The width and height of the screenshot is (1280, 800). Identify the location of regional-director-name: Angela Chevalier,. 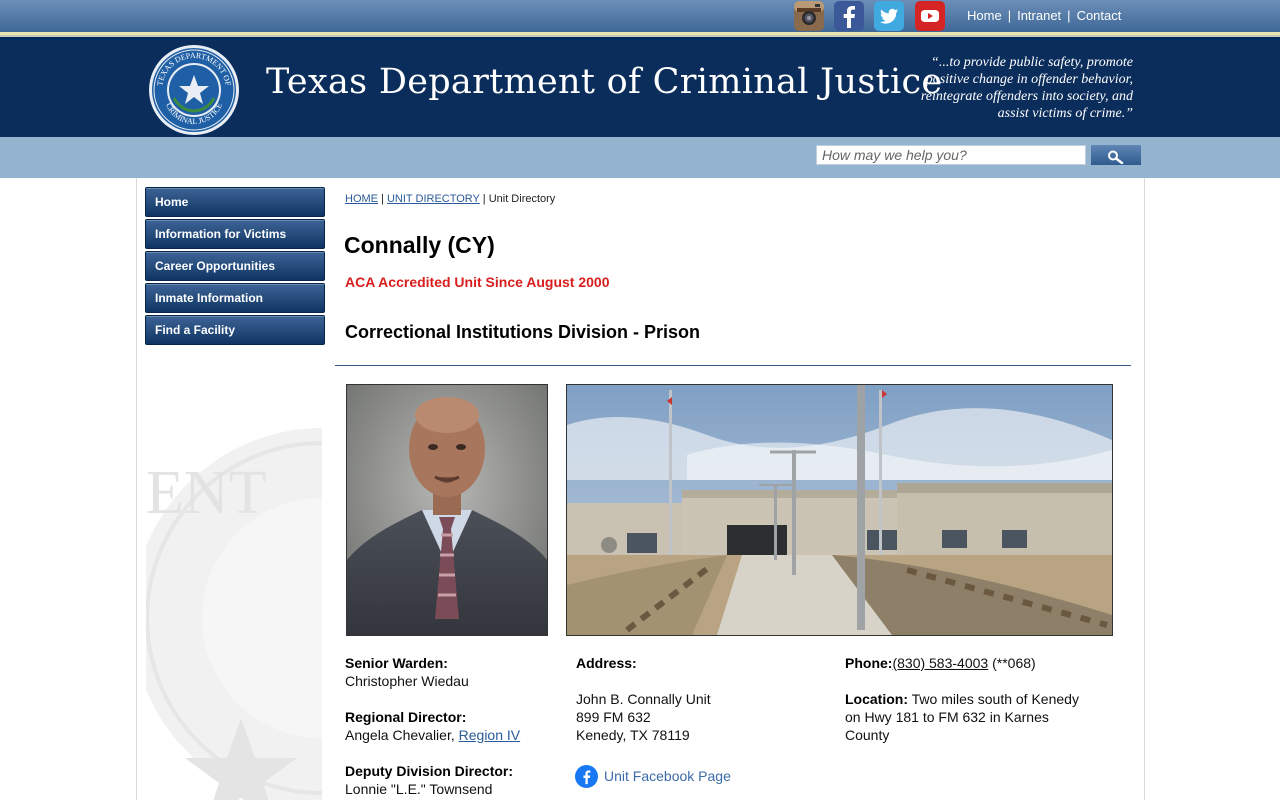
(402, 735).